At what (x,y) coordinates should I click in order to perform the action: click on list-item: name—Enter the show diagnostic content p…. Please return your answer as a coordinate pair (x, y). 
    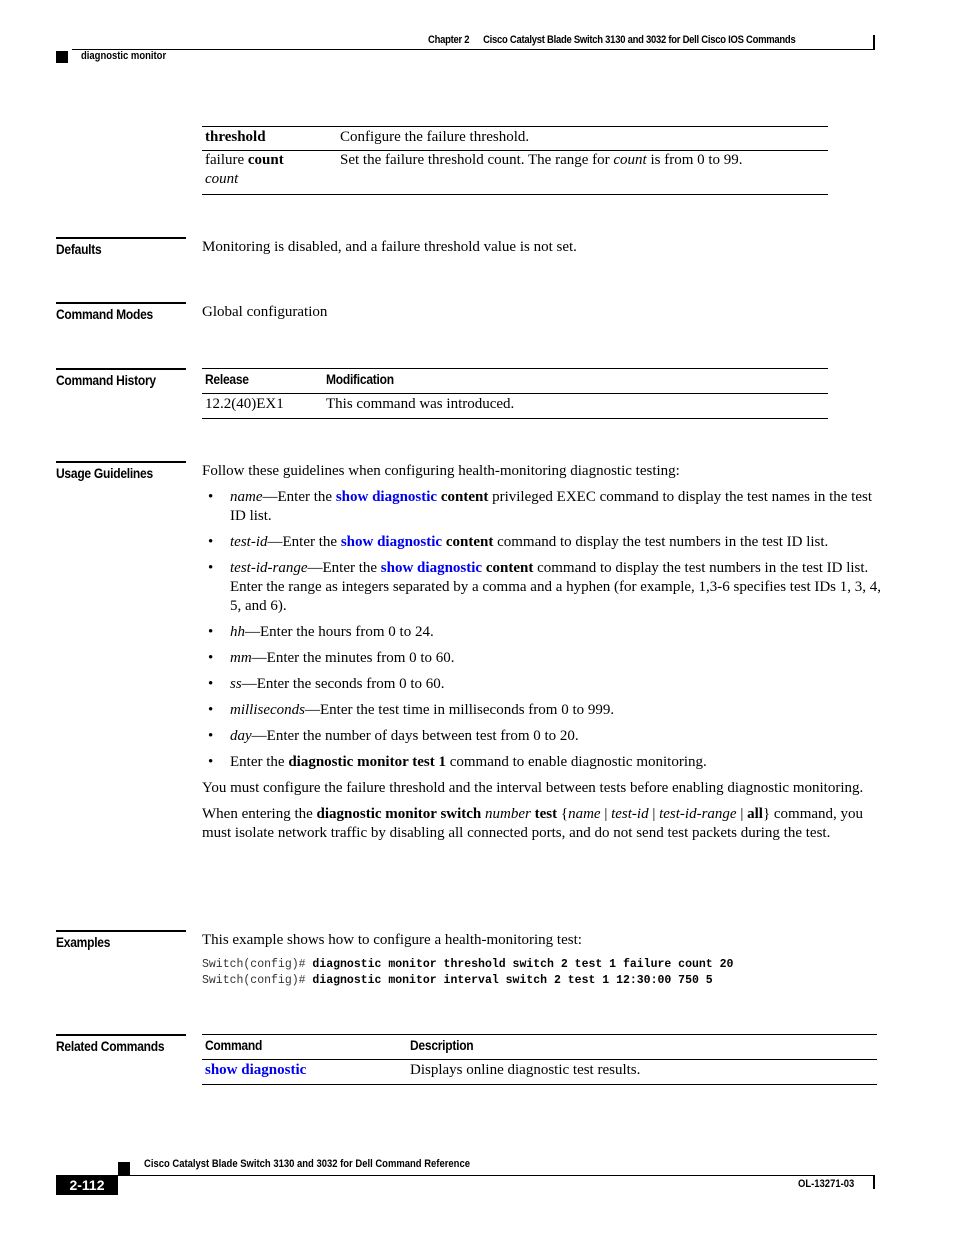
    Looking at the image, I should click on (542, 507).